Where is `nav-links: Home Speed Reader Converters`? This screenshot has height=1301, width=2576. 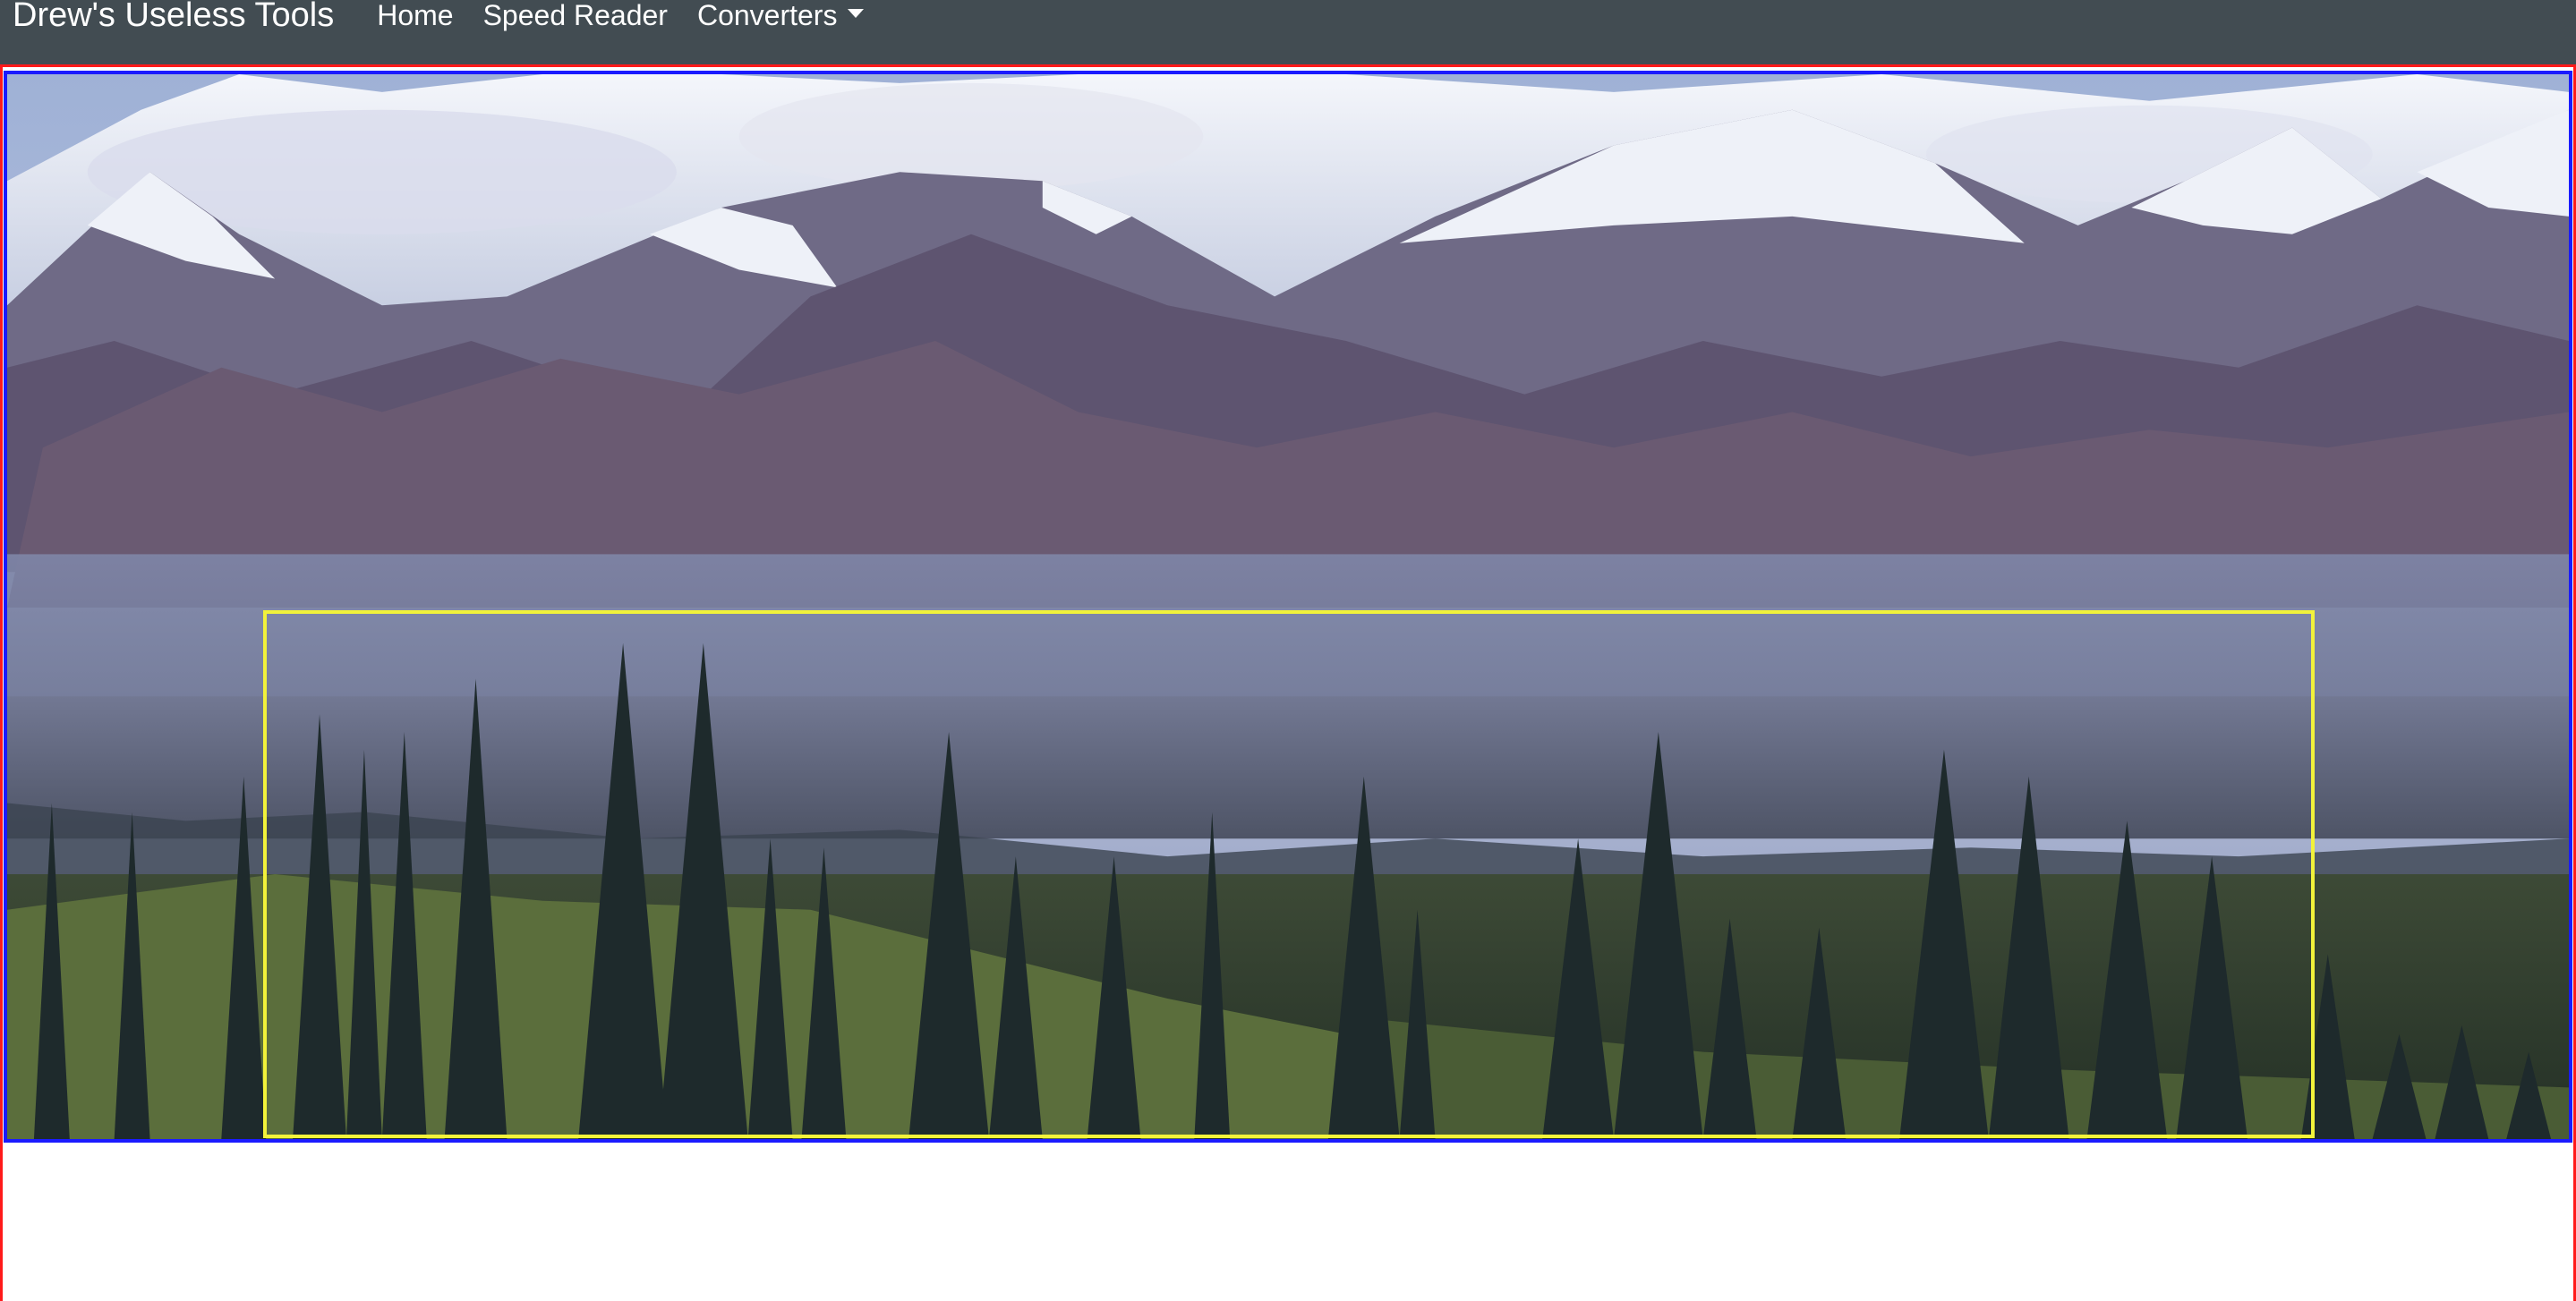
nav-links: Home Speed Reader Converters is located at coordinates (635, 15).